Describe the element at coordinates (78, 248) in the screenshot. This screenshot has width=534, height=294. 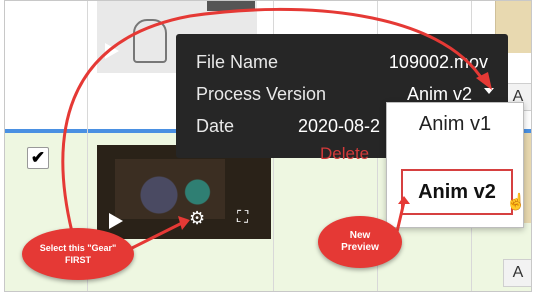
I see `callout-text: Select this "Gear"` at that location.